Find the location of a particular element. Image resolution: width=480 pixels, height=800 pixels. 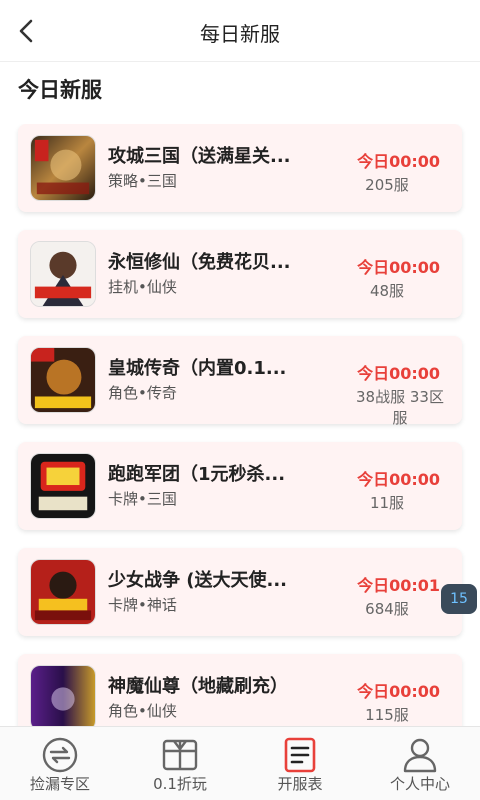

server-number: 38战服 33区服 is located at coordinates (400, 407).